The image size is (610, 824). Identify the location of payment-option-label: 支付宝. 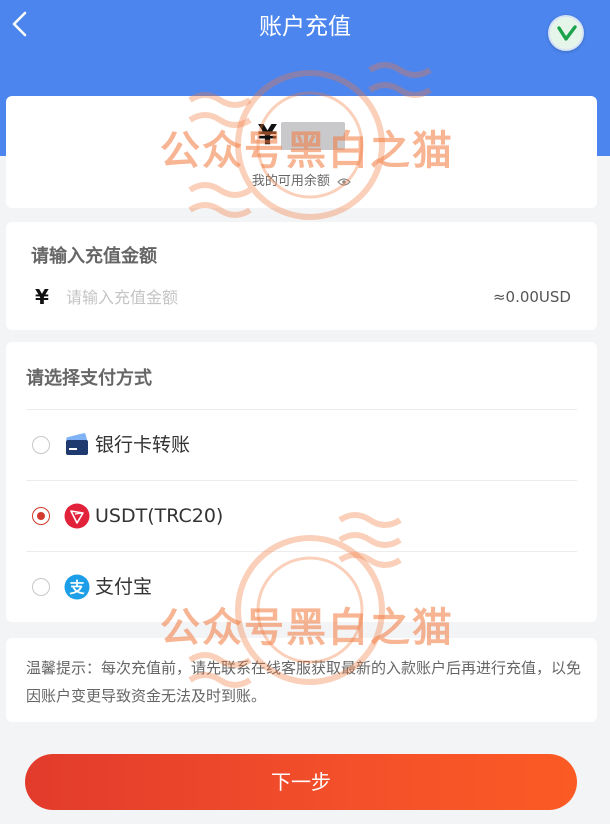
(124, 587).